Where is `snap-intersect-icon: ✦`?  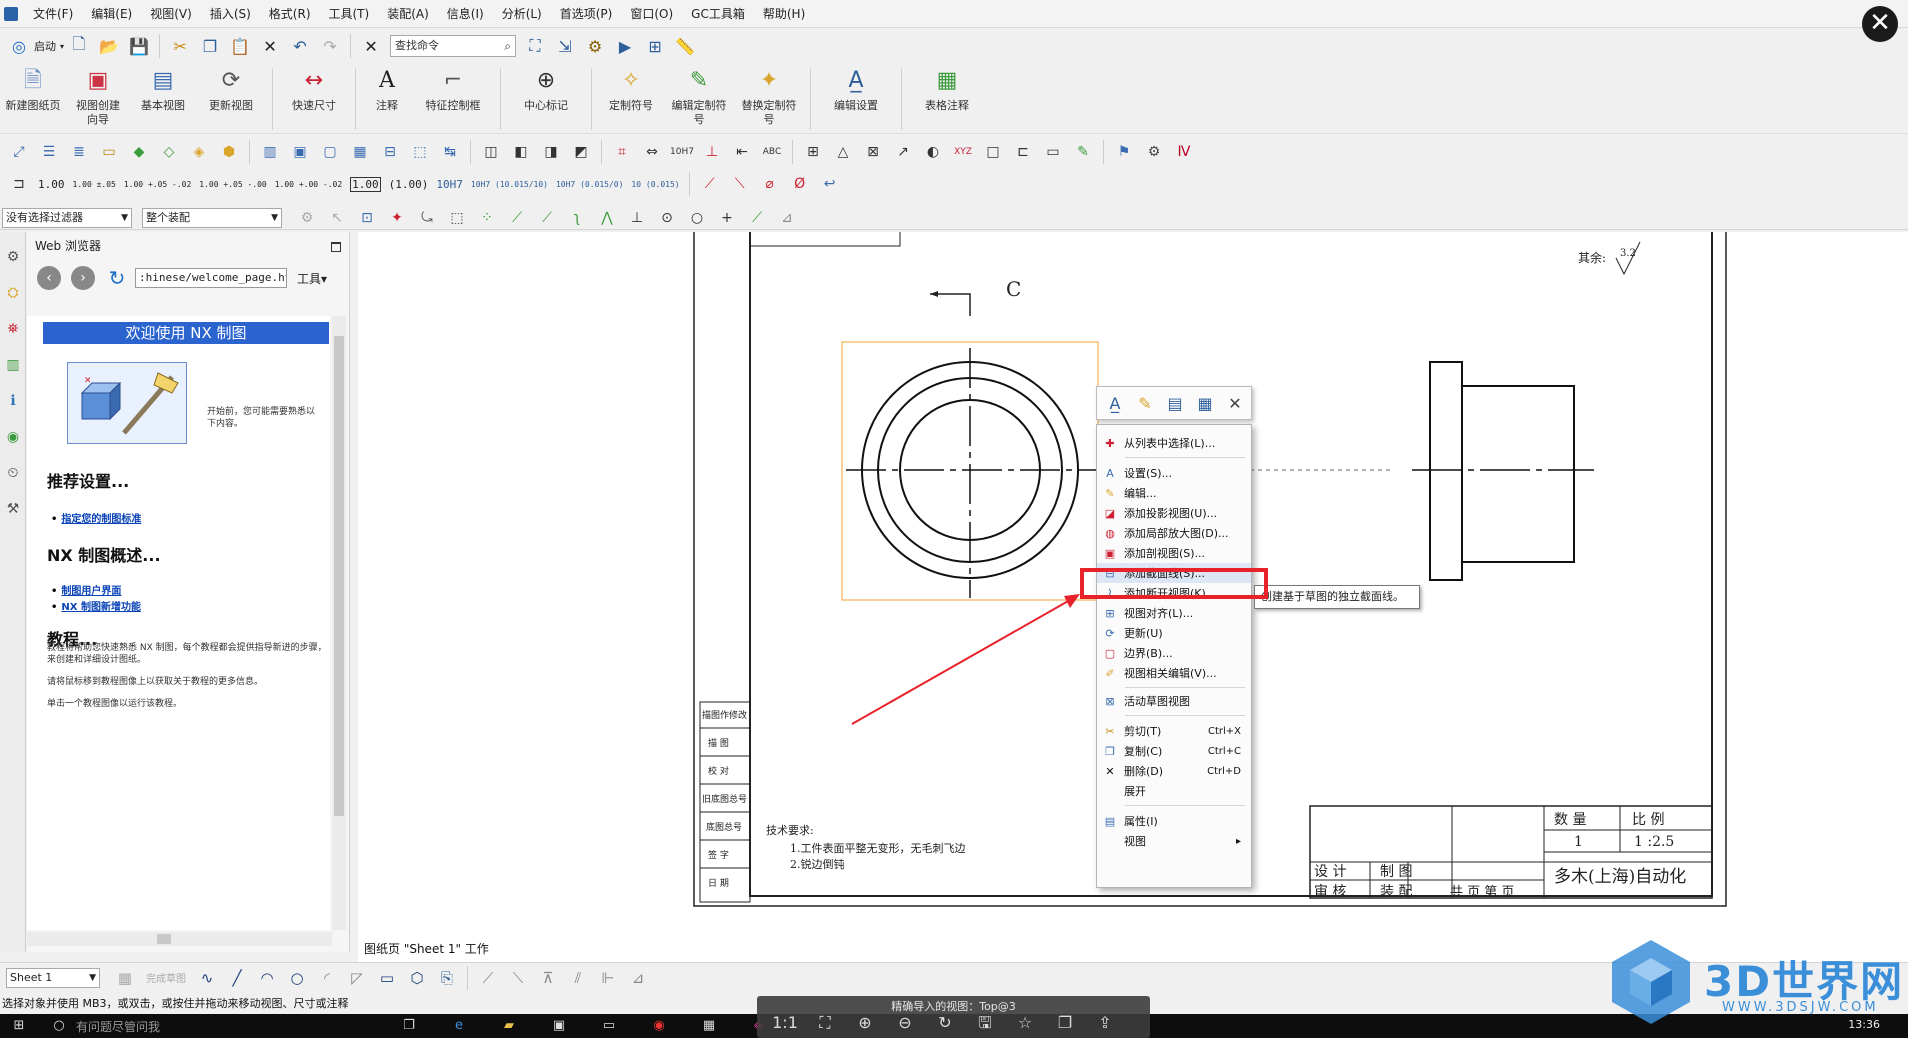 snap-intersect-icon: ✦ is located at coordinates (397, 218).